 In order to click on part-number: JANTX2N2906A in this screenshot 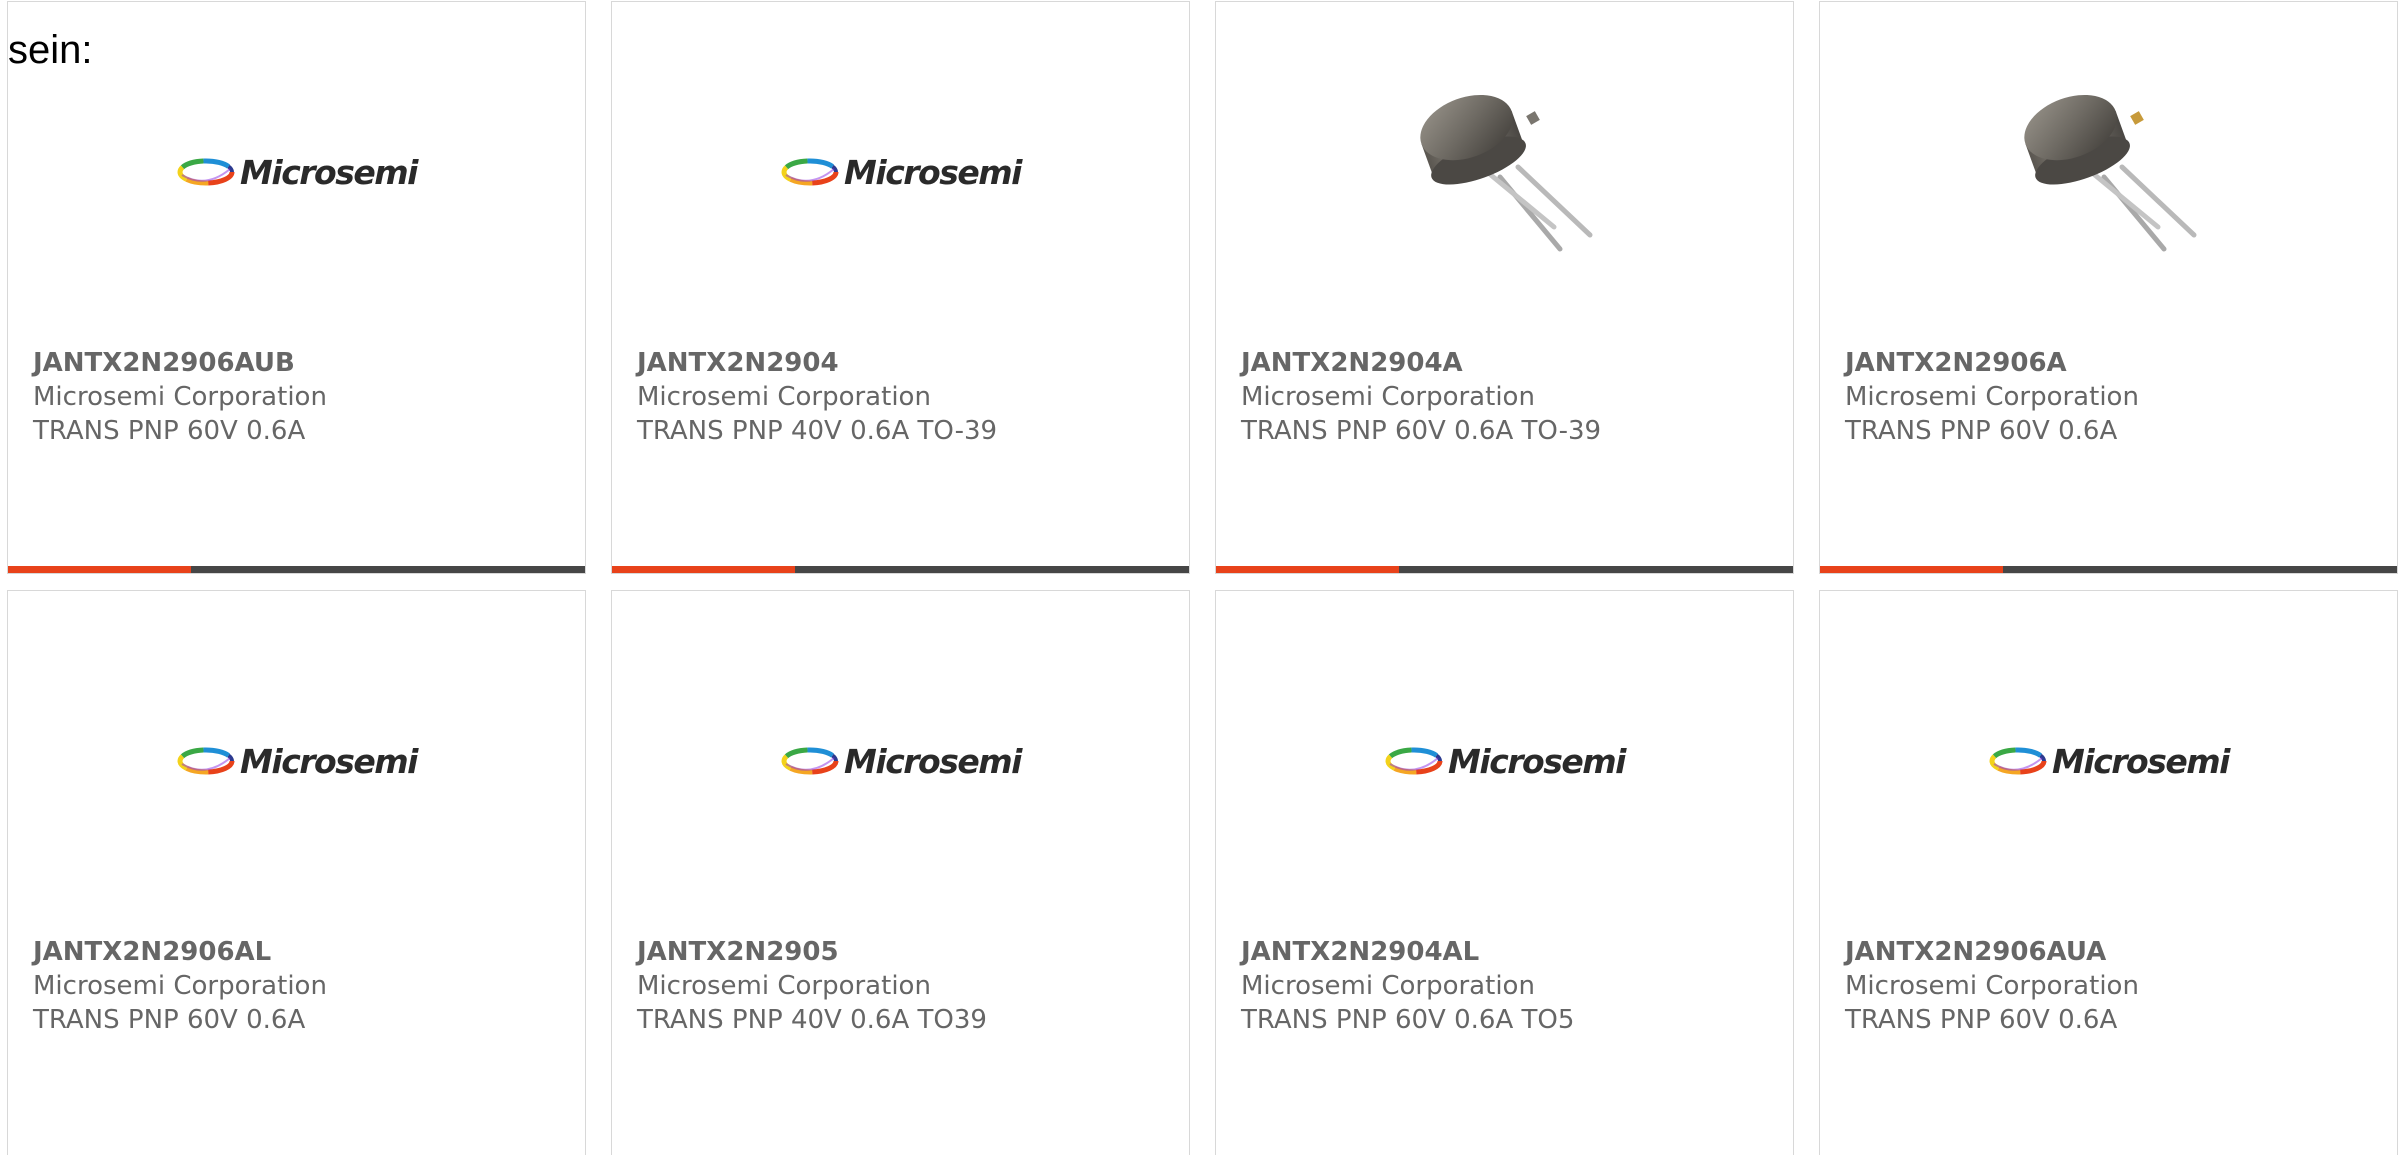, I will do `click(2111, 363)`.